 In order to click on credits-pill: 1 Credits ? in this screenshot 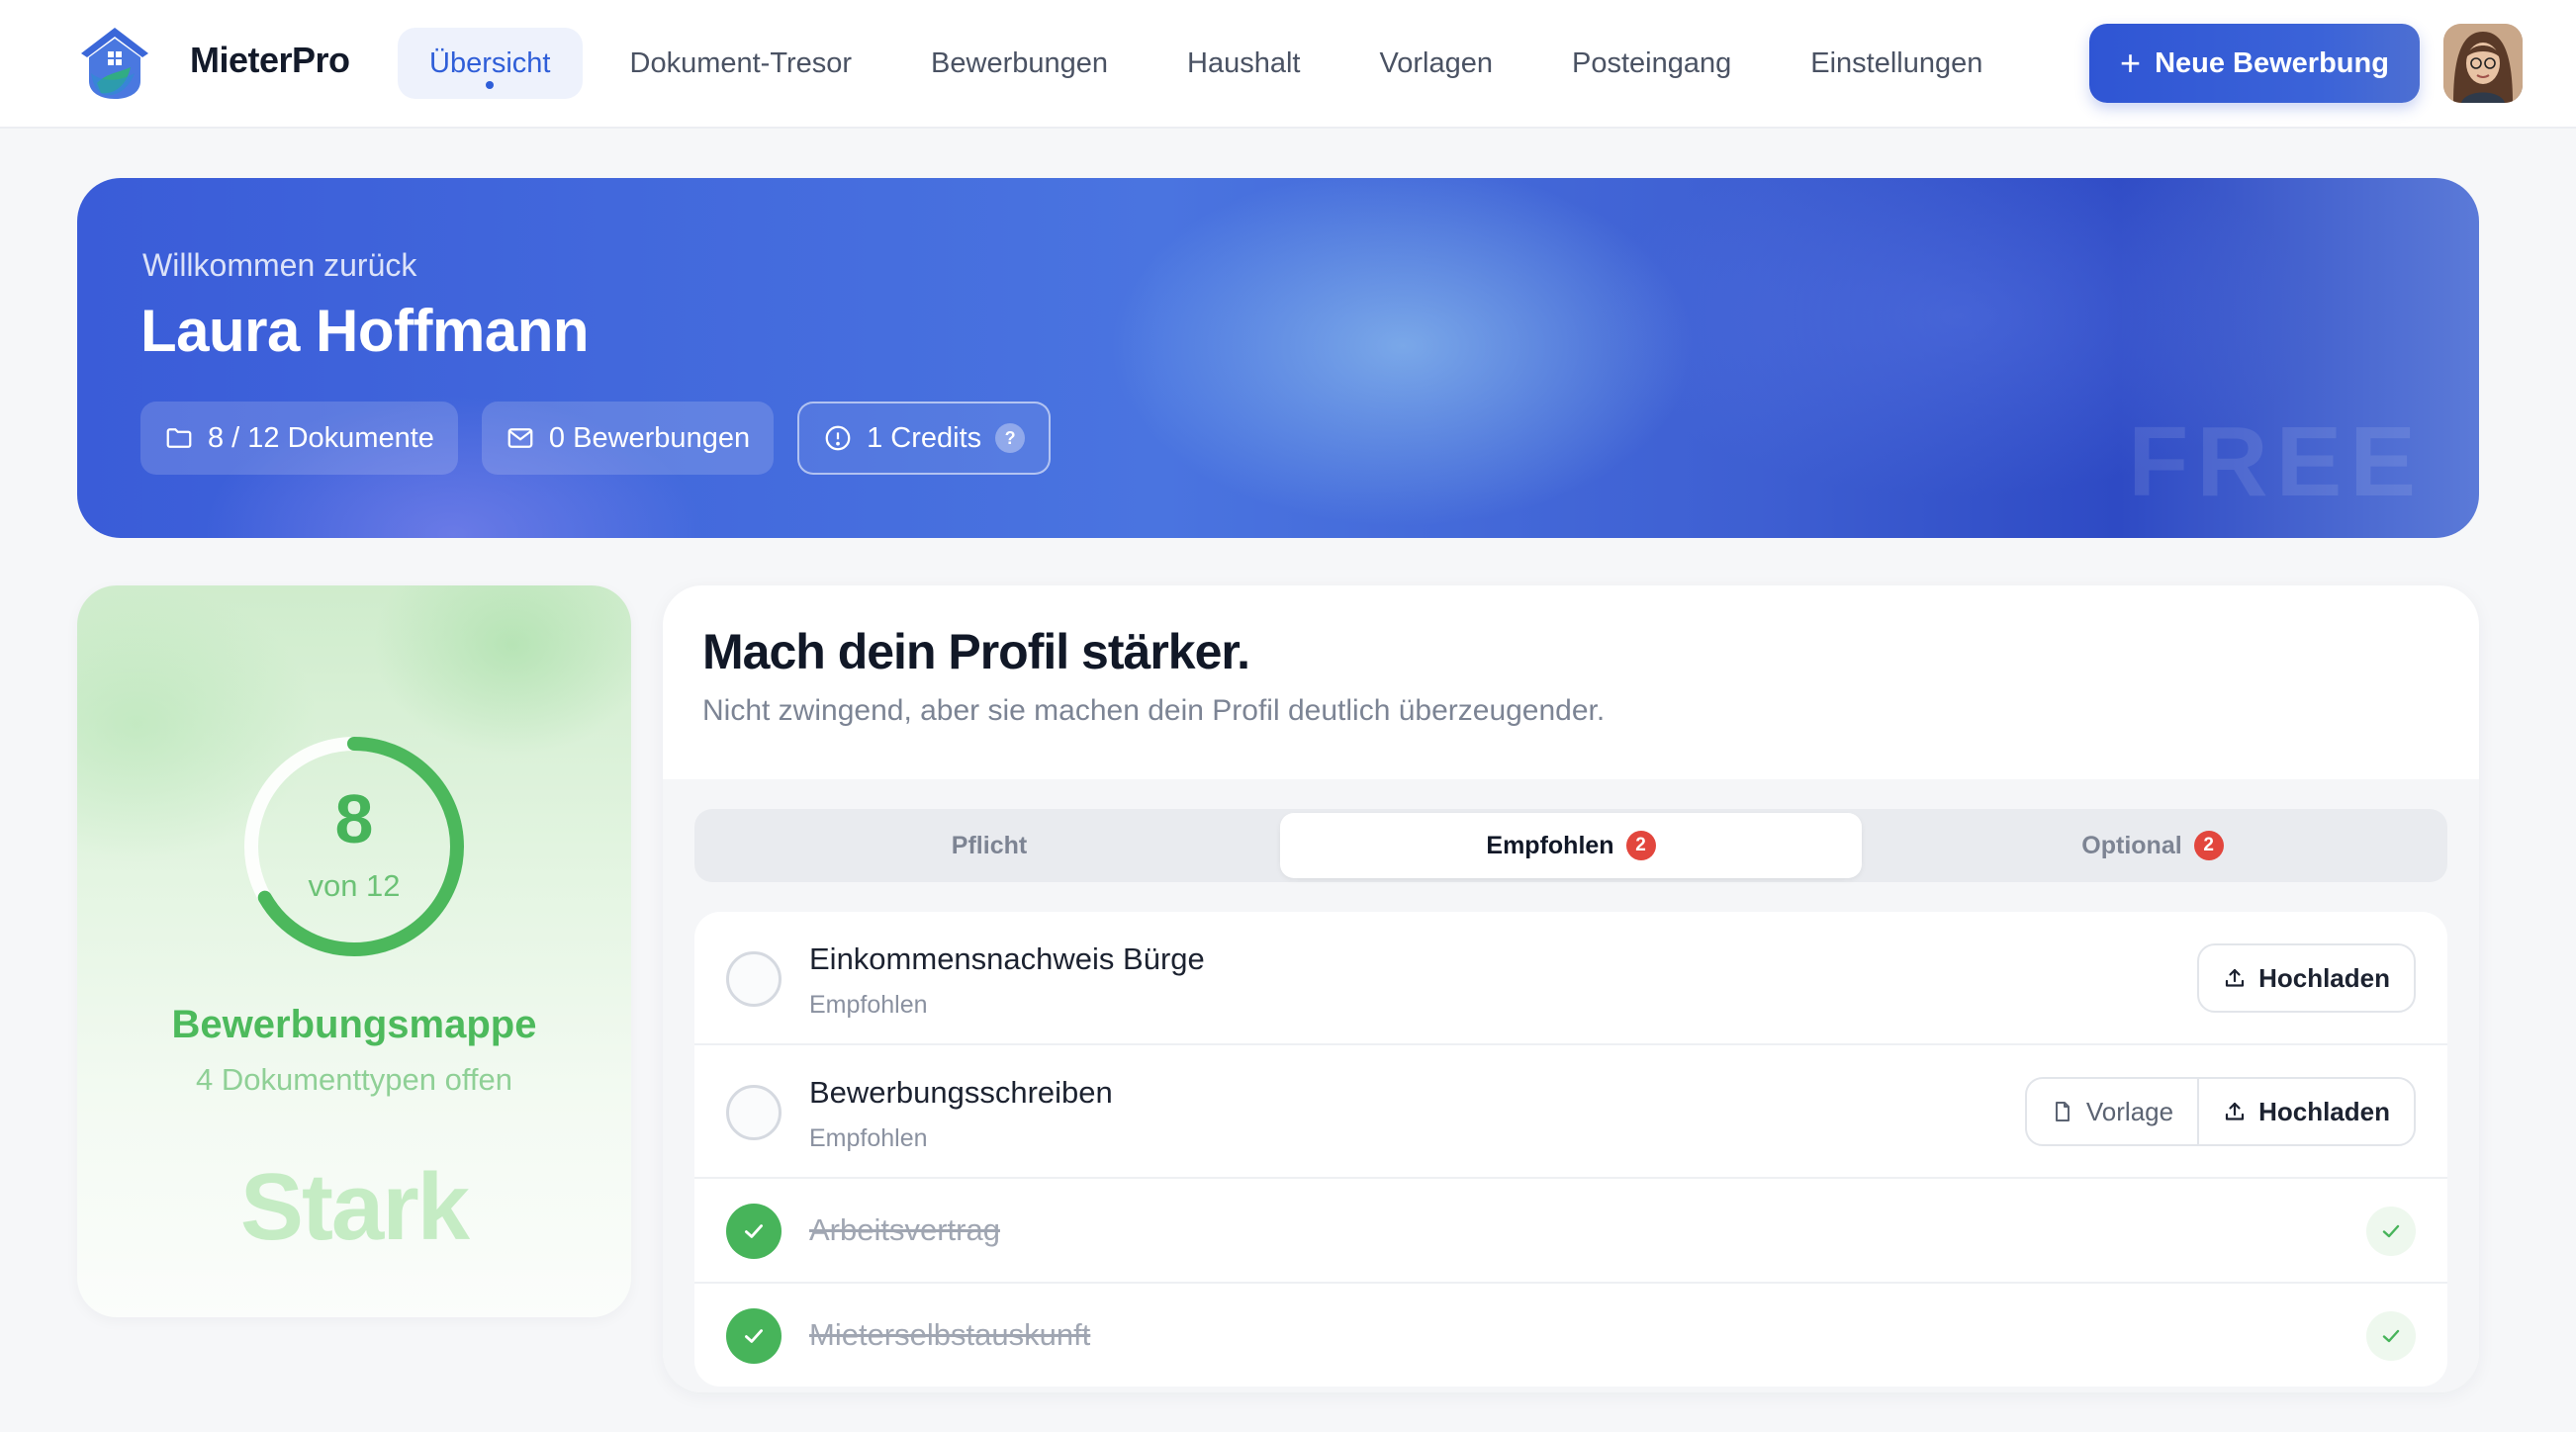, I will do `click(924, 439)`.